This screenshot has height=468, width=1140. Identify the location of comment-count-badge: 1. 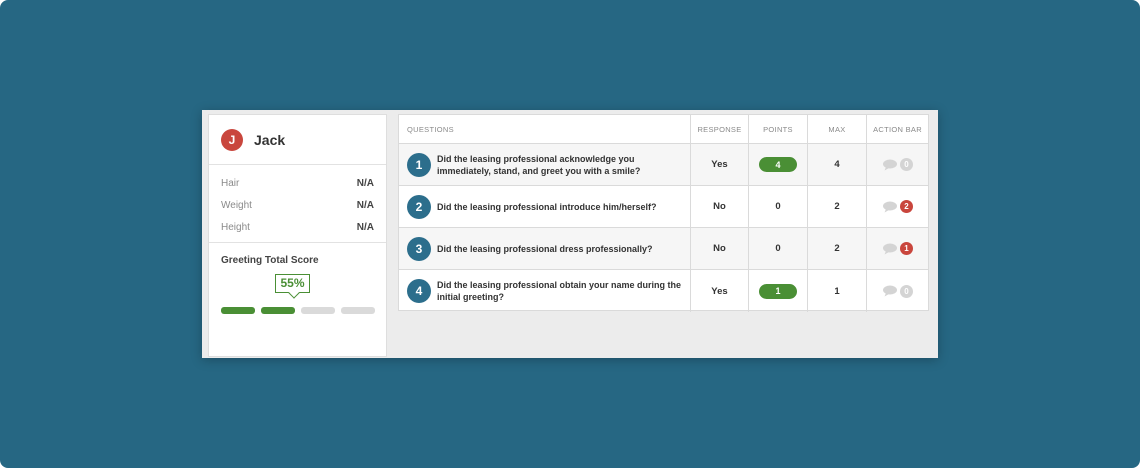
(906, 248).